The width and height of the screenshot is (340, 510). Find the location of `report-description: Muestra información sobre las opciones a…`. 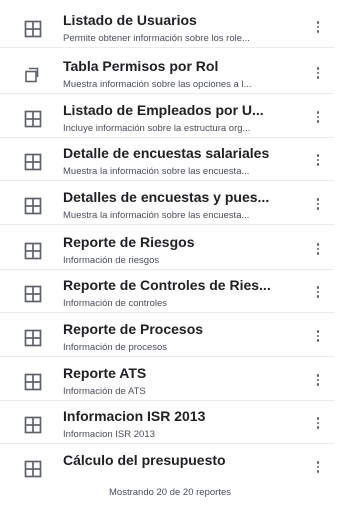

report-description: Muestra información sobre las opciones a… is located at coordinates (157, 84).